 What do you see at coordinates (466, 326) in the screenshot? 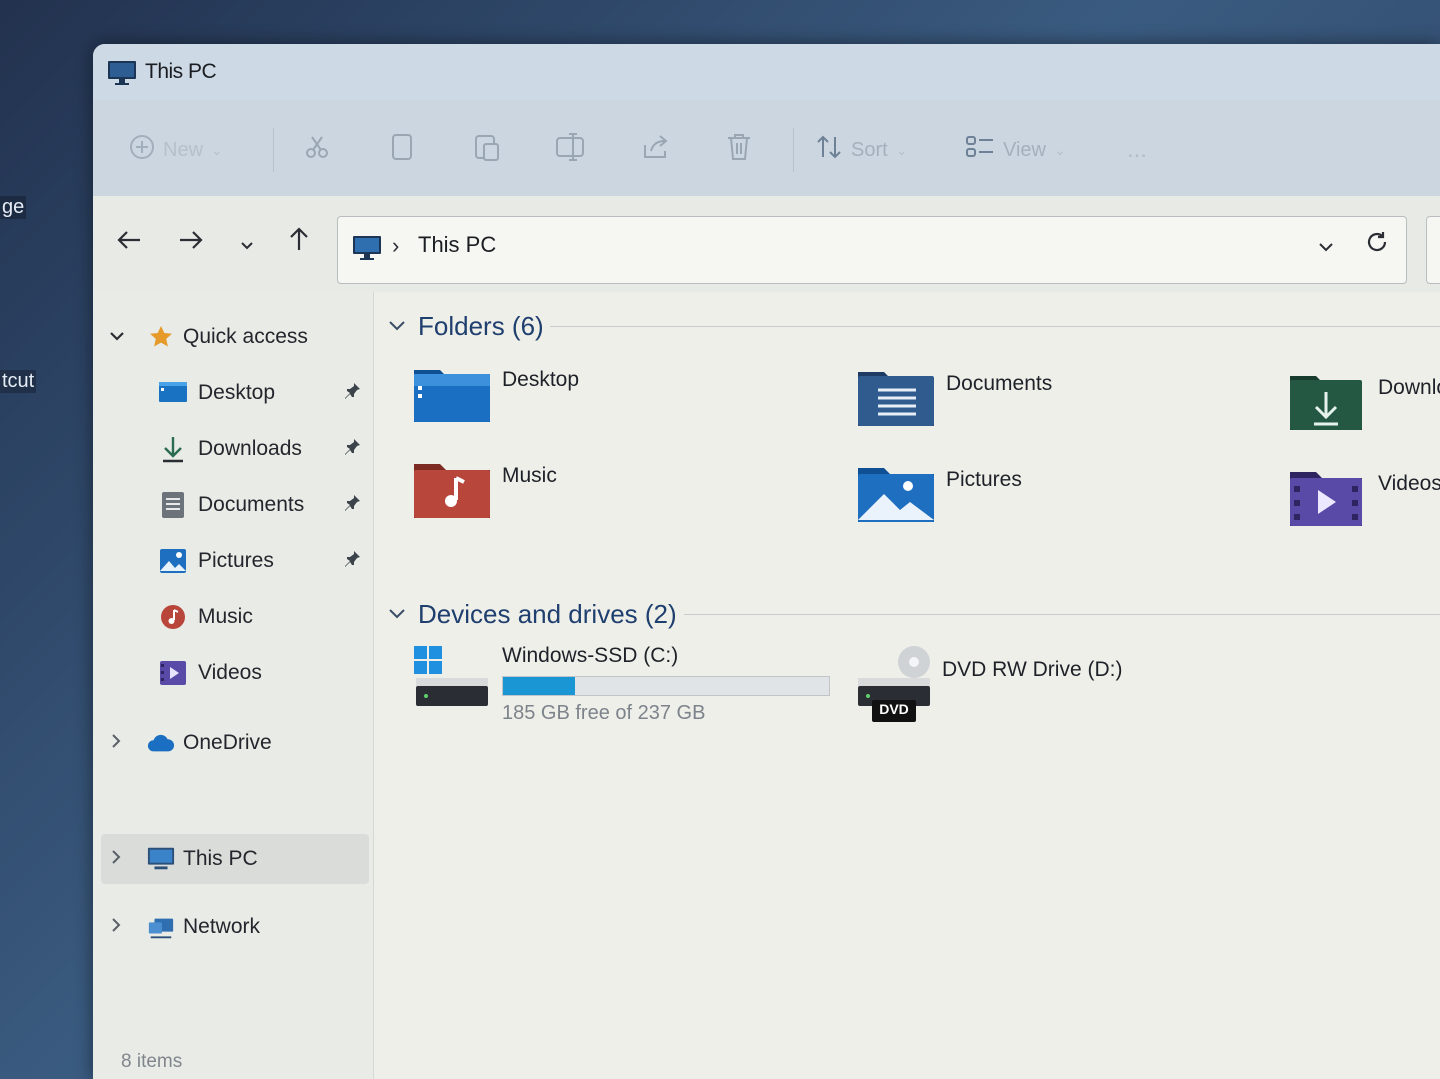
I see `group-header-folders: Folders (6)` at bounding box center [466, 326].